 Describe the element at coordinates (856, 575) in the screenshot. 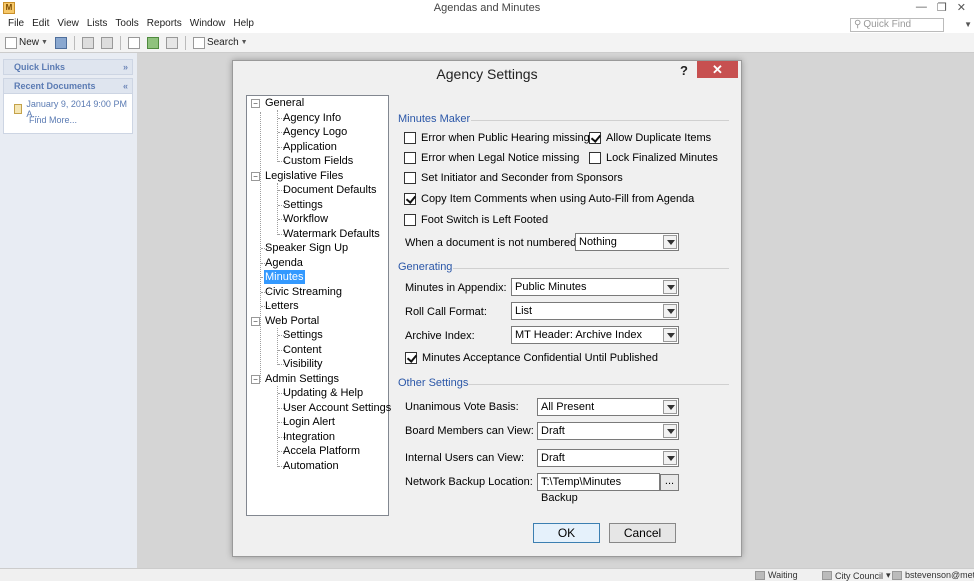

I see `status-board: City Council ▾` at that location.